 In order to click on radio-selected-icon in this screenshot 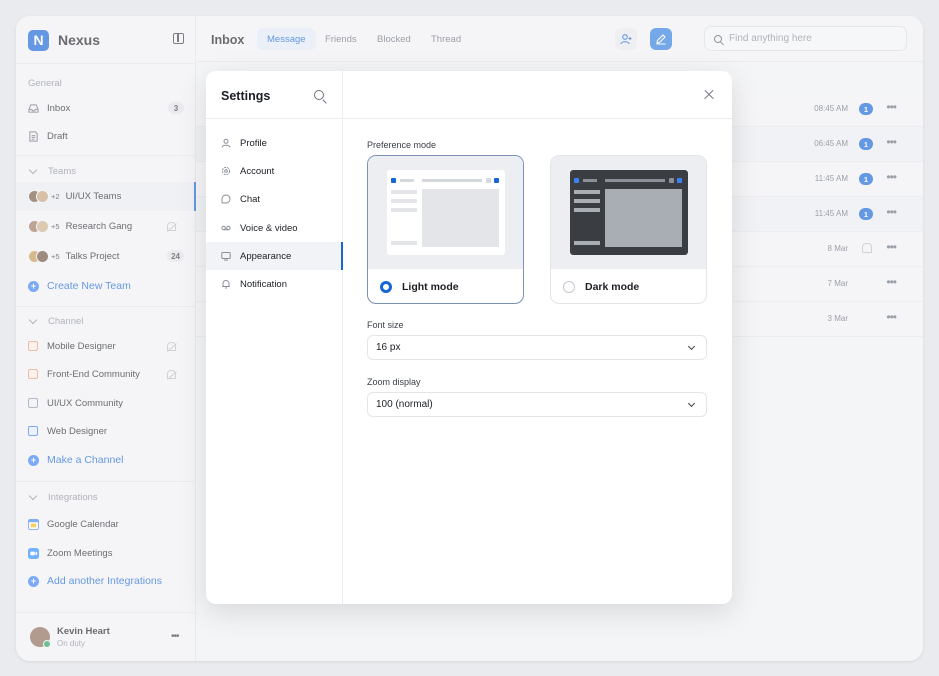, I will do `click(386, 287)`.